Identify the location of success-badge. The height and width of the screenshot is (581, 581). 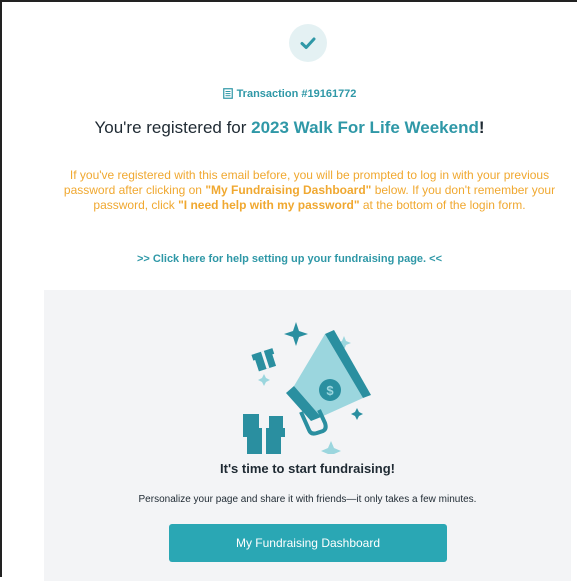
(308, 43).